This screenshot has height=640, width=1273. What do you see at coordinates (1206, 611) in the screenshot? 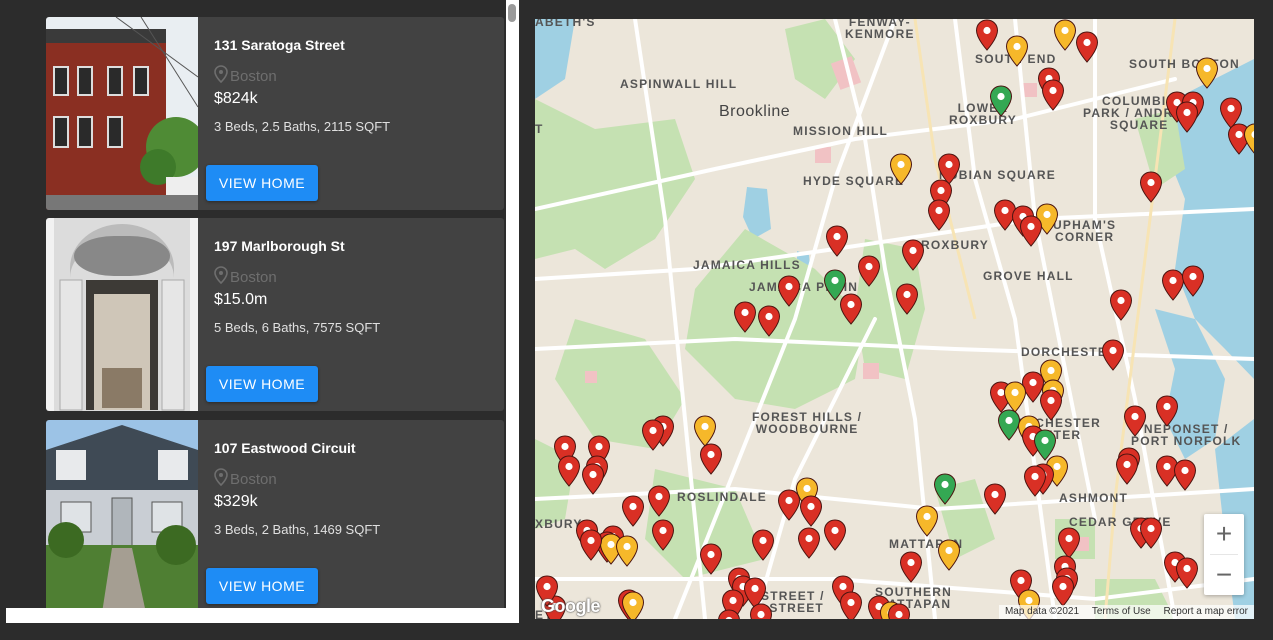
I see `report-map-error-link: Report a map error` at bounding box center [1206, 611].